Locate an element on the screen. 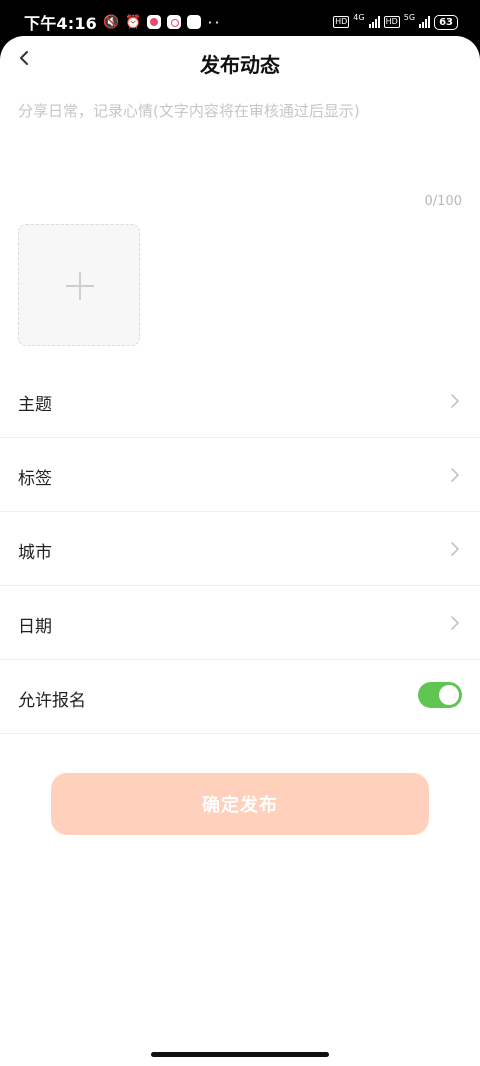  more-notifications-icon: ·· is located at coordinates (214, 22).